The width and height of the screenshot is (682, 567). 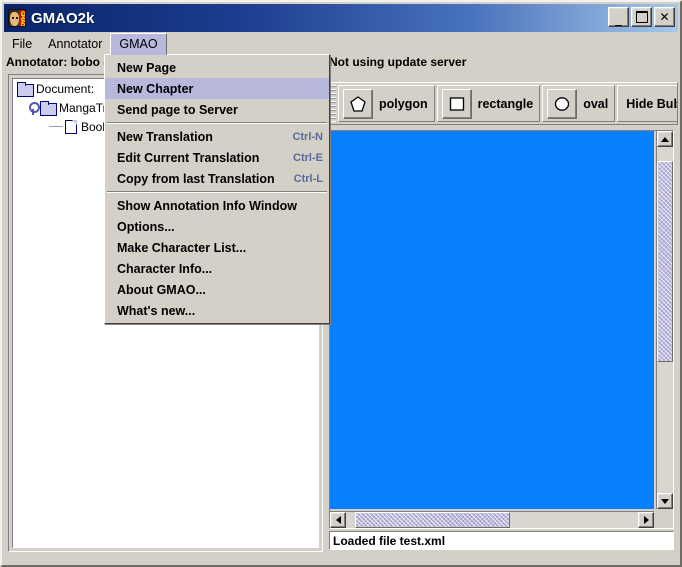 I want to click on menu-annotator: Annotator, so click(x=75, y=43).